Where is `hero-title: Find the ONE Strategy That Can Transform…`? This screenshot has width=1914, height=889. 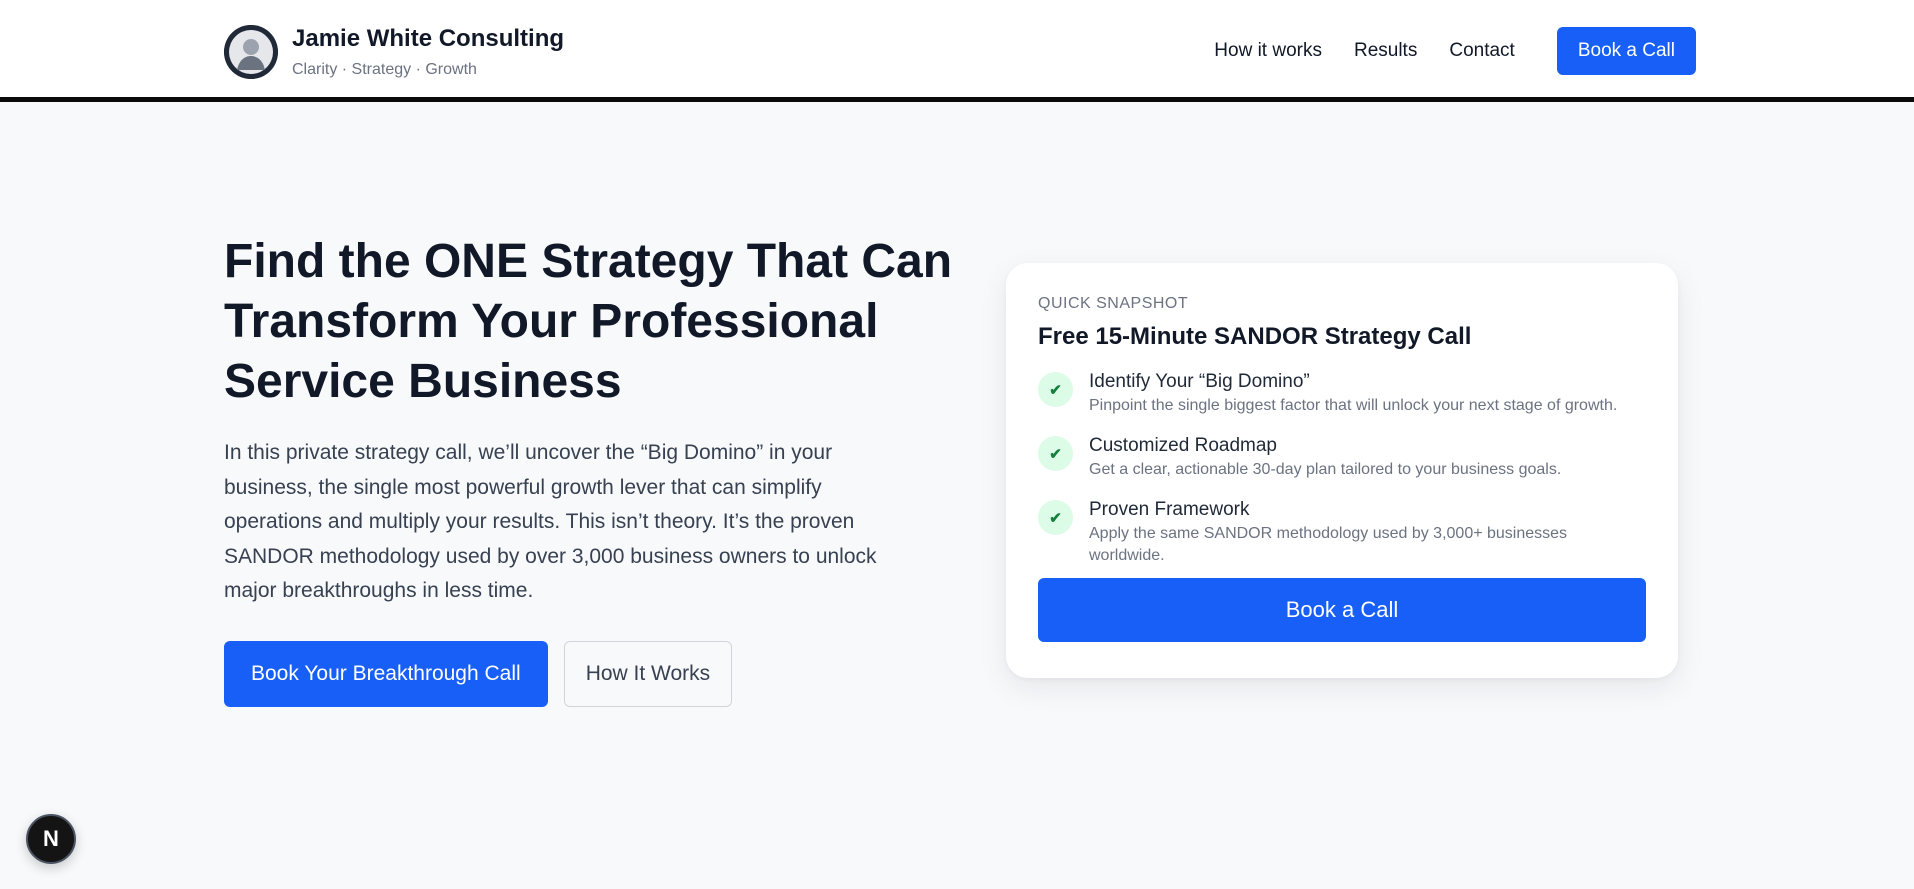 hero-title: Find the ONE Strategy That Can Transform… is located at coordinates (588, 321).